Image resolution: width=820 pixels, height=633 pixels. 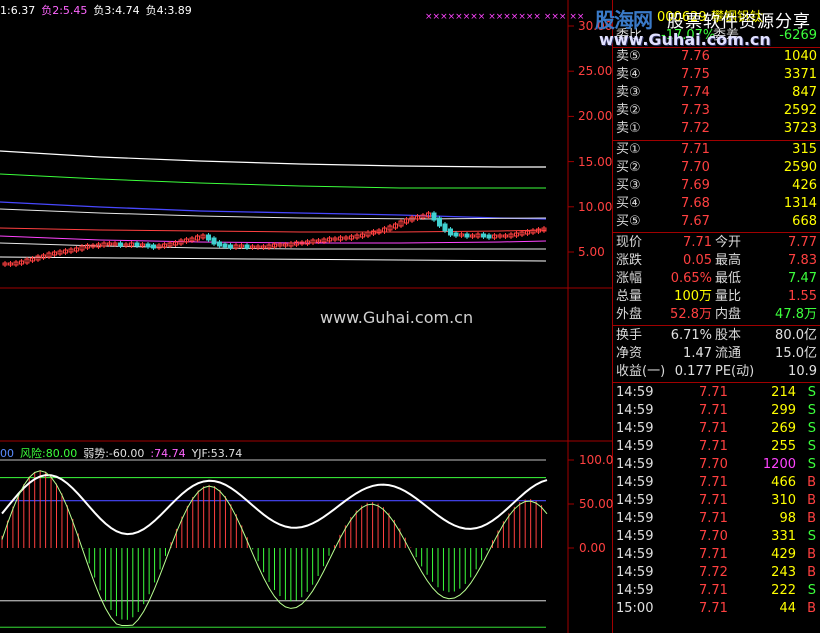 I want to click on bid-row: 买⑤ 7.67 668, so click(x=716, y=222).